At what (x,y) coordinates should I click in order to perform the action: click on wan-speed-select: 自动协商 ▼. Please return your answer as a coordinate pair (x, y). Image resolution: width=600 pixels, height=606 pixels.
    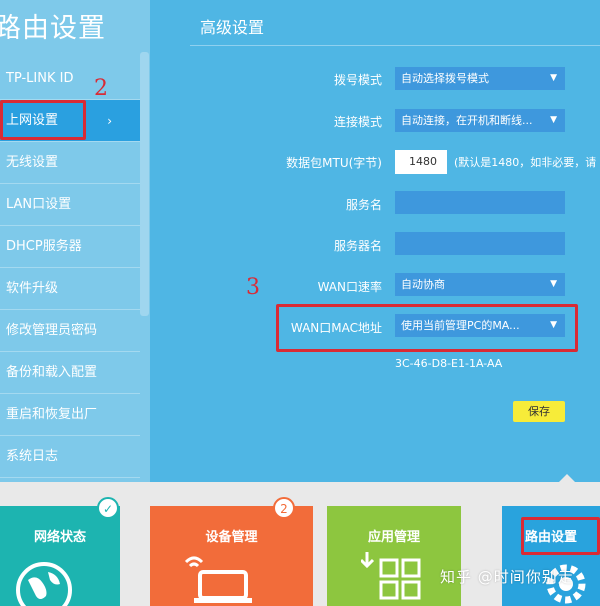
    Looking at the image, I should click on (480, 284).